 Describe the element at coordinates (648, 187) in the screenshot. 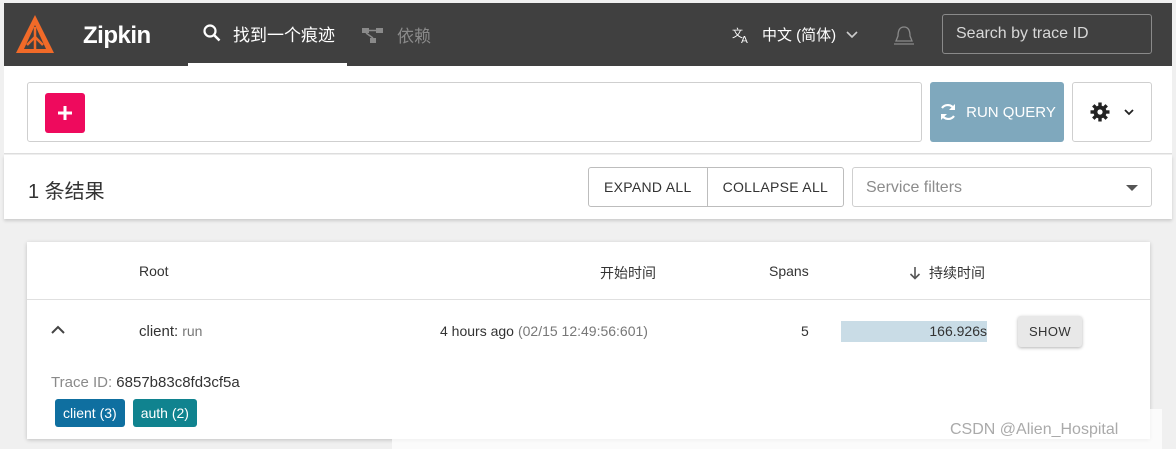

I see `expand-all-button: EXPAND ALL` at that location.